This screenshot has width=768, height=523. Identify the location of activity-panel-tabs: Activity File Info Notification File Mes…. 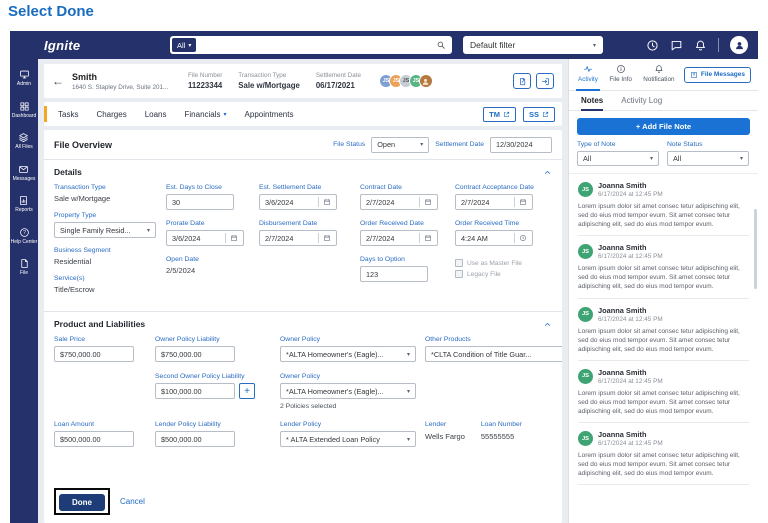
(663, 75).